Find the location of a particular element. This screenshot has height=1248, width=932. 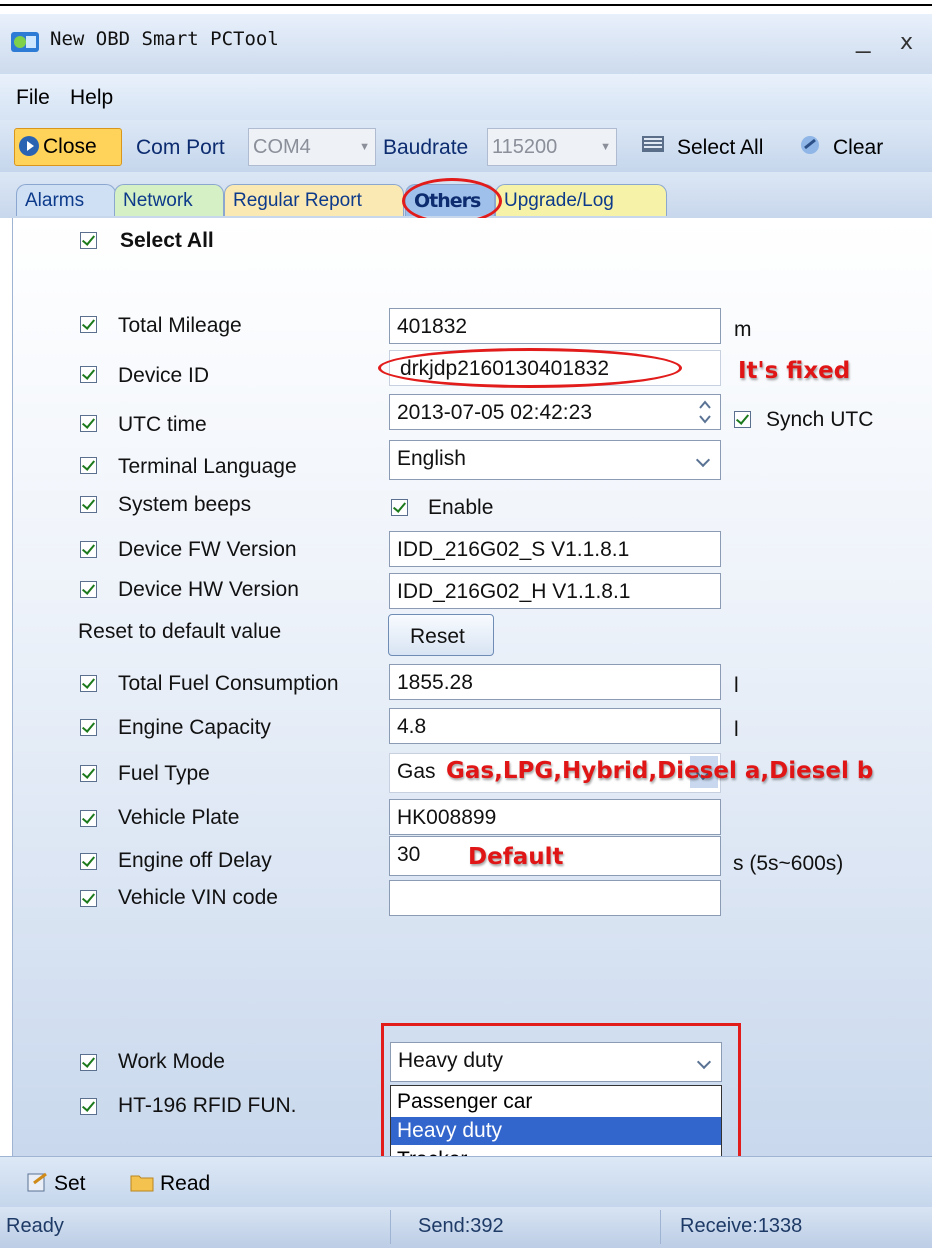

enable-beeps-checkbox is located at coordinates (399, 507).